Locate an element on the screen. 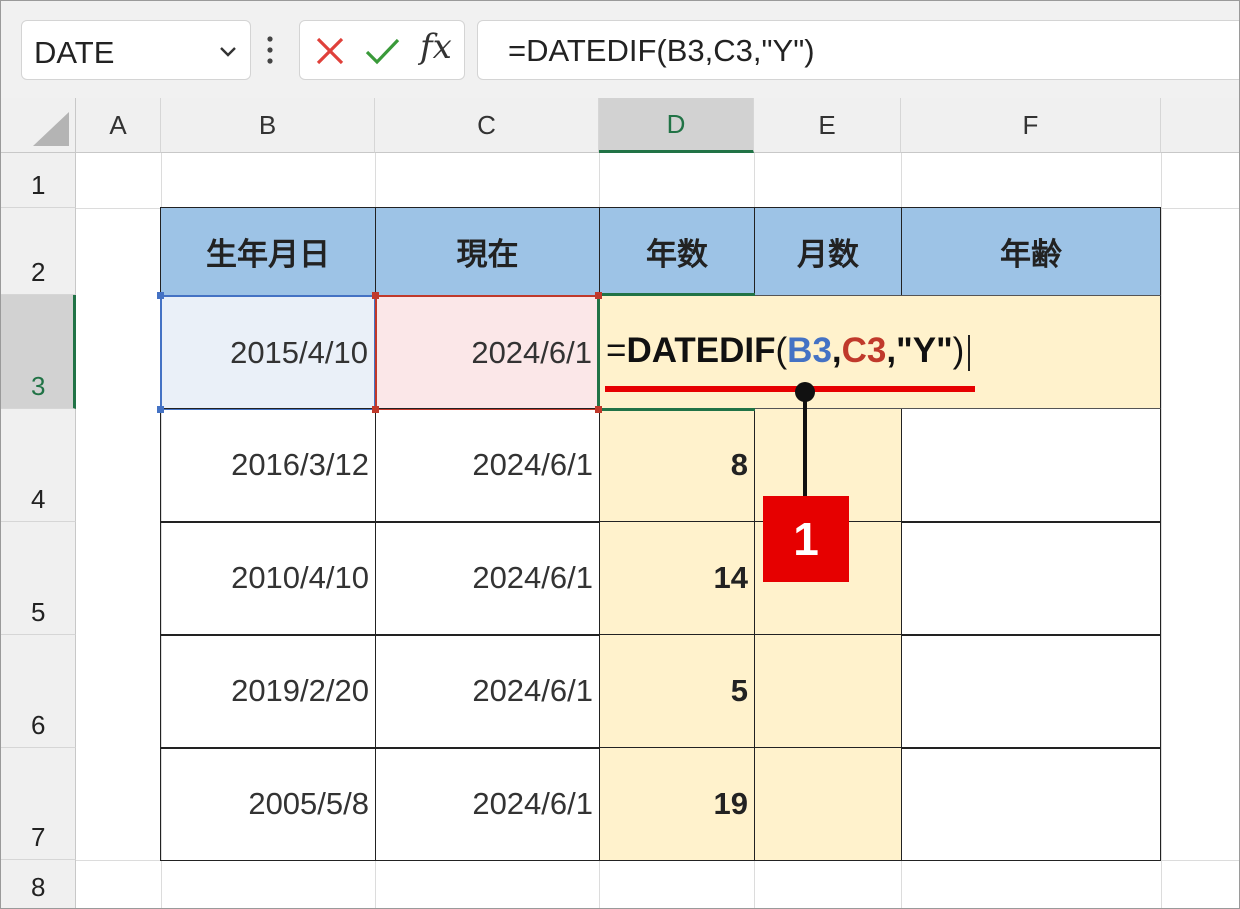  formula-function: DATEDIF is located at coordinates (701, 350).